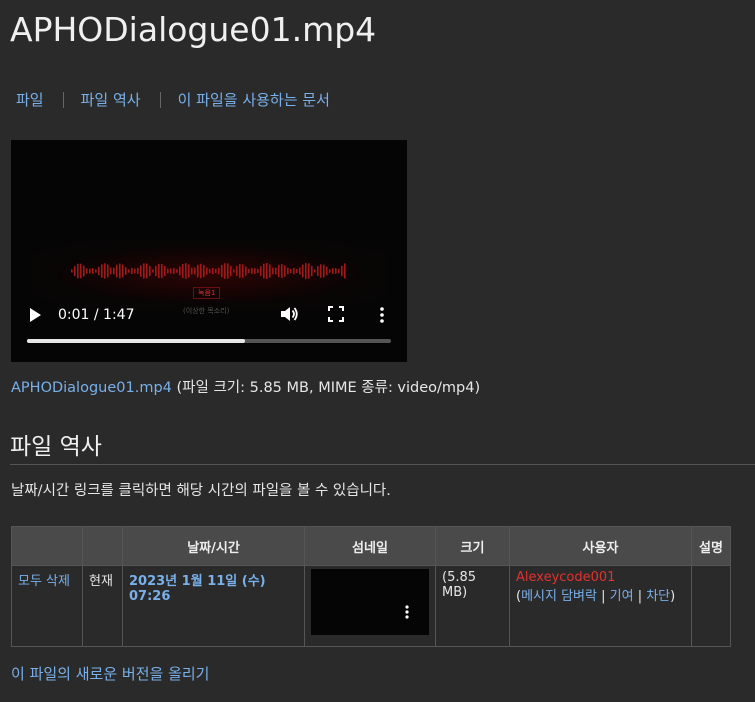 The image size is (755, 702). What do you see at coordinates (213, 546) in the screenshot?
I see `table-header-date: 날짜/시간` at bounding box center [213, 546].